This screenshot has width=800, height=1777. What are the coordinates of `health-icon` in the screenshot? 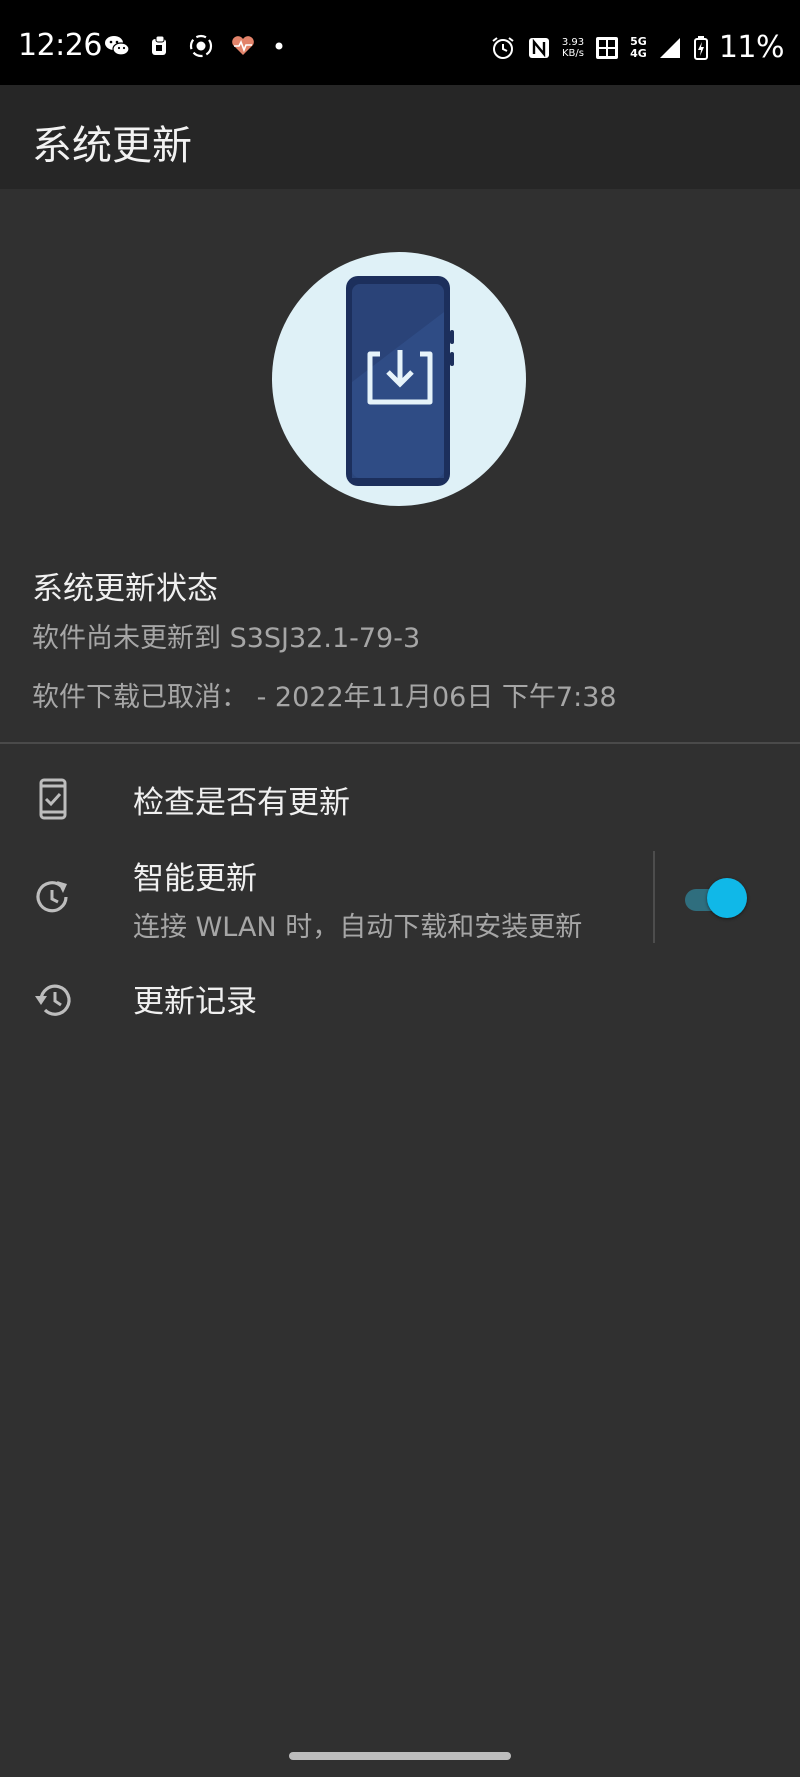 It's located at (243, 45).